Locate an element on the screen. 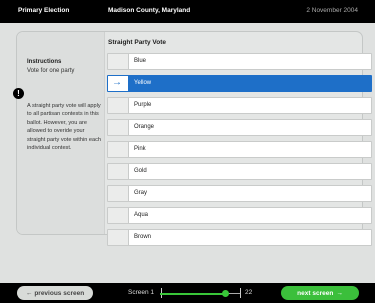  progress-marker is located at coordinates (226, 293).